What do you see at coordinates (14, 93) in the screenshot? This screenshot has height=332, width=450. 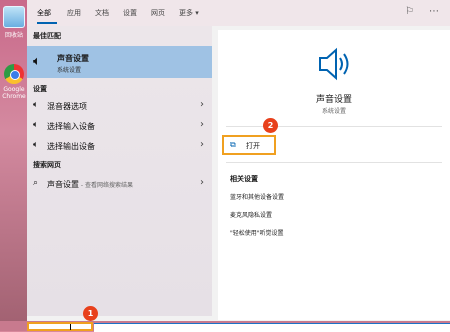 I see `desktop-icon-label: Google Chrome` at bounding box center [14, 93].